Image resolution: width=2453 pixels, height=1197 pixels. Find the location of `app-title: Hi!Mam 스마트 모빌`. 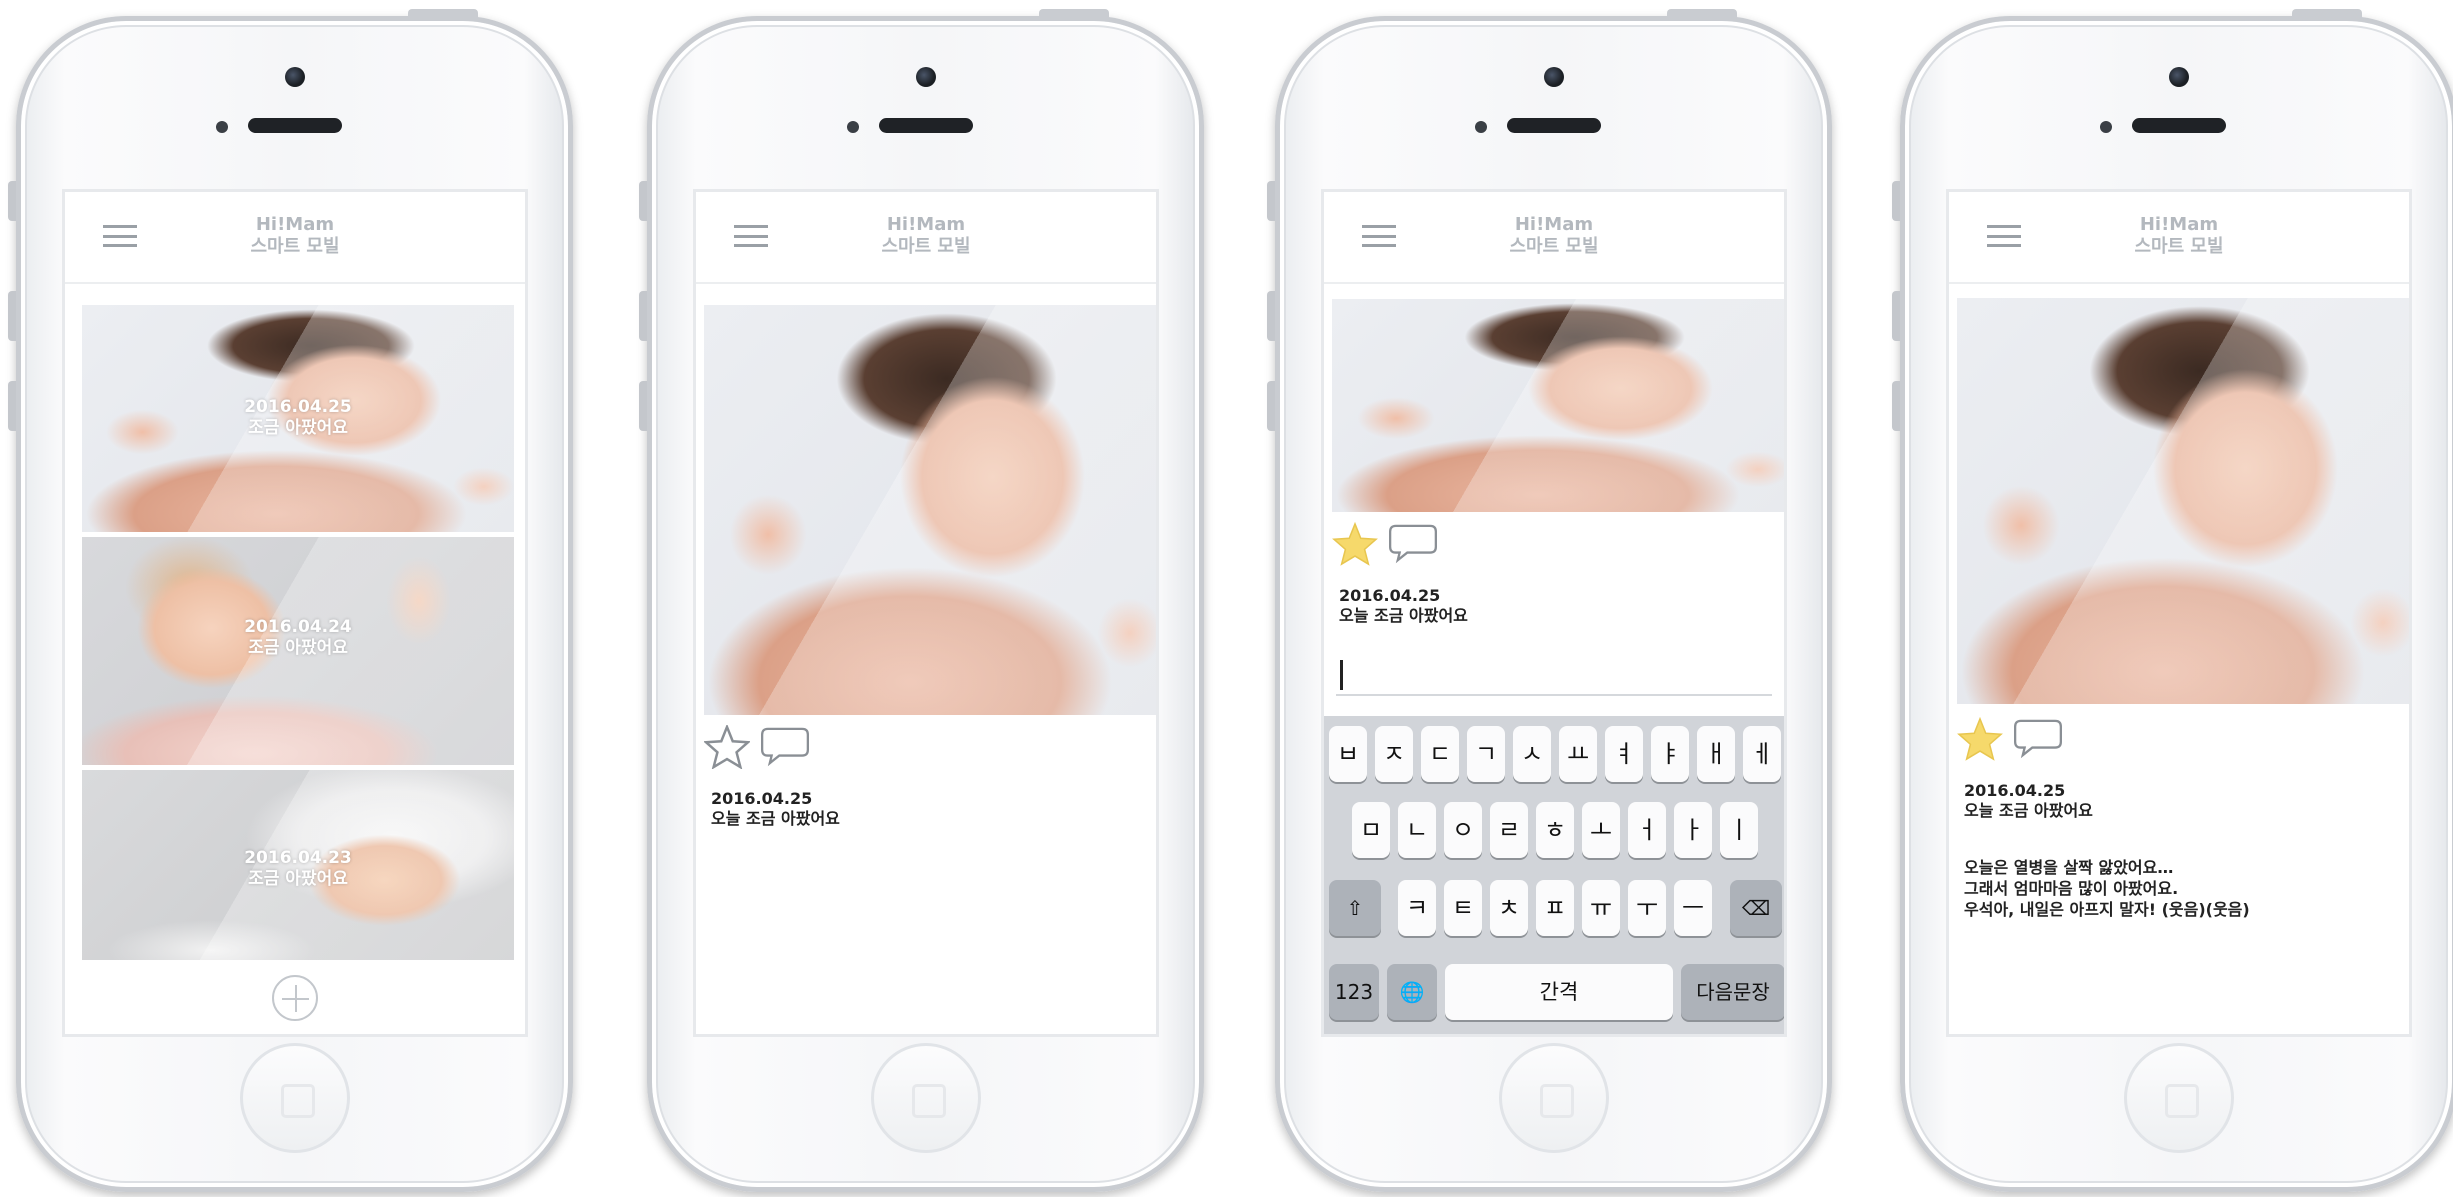

app-title: Hi!Mam 스마트 모빌 is located at coordinates (295, 236).